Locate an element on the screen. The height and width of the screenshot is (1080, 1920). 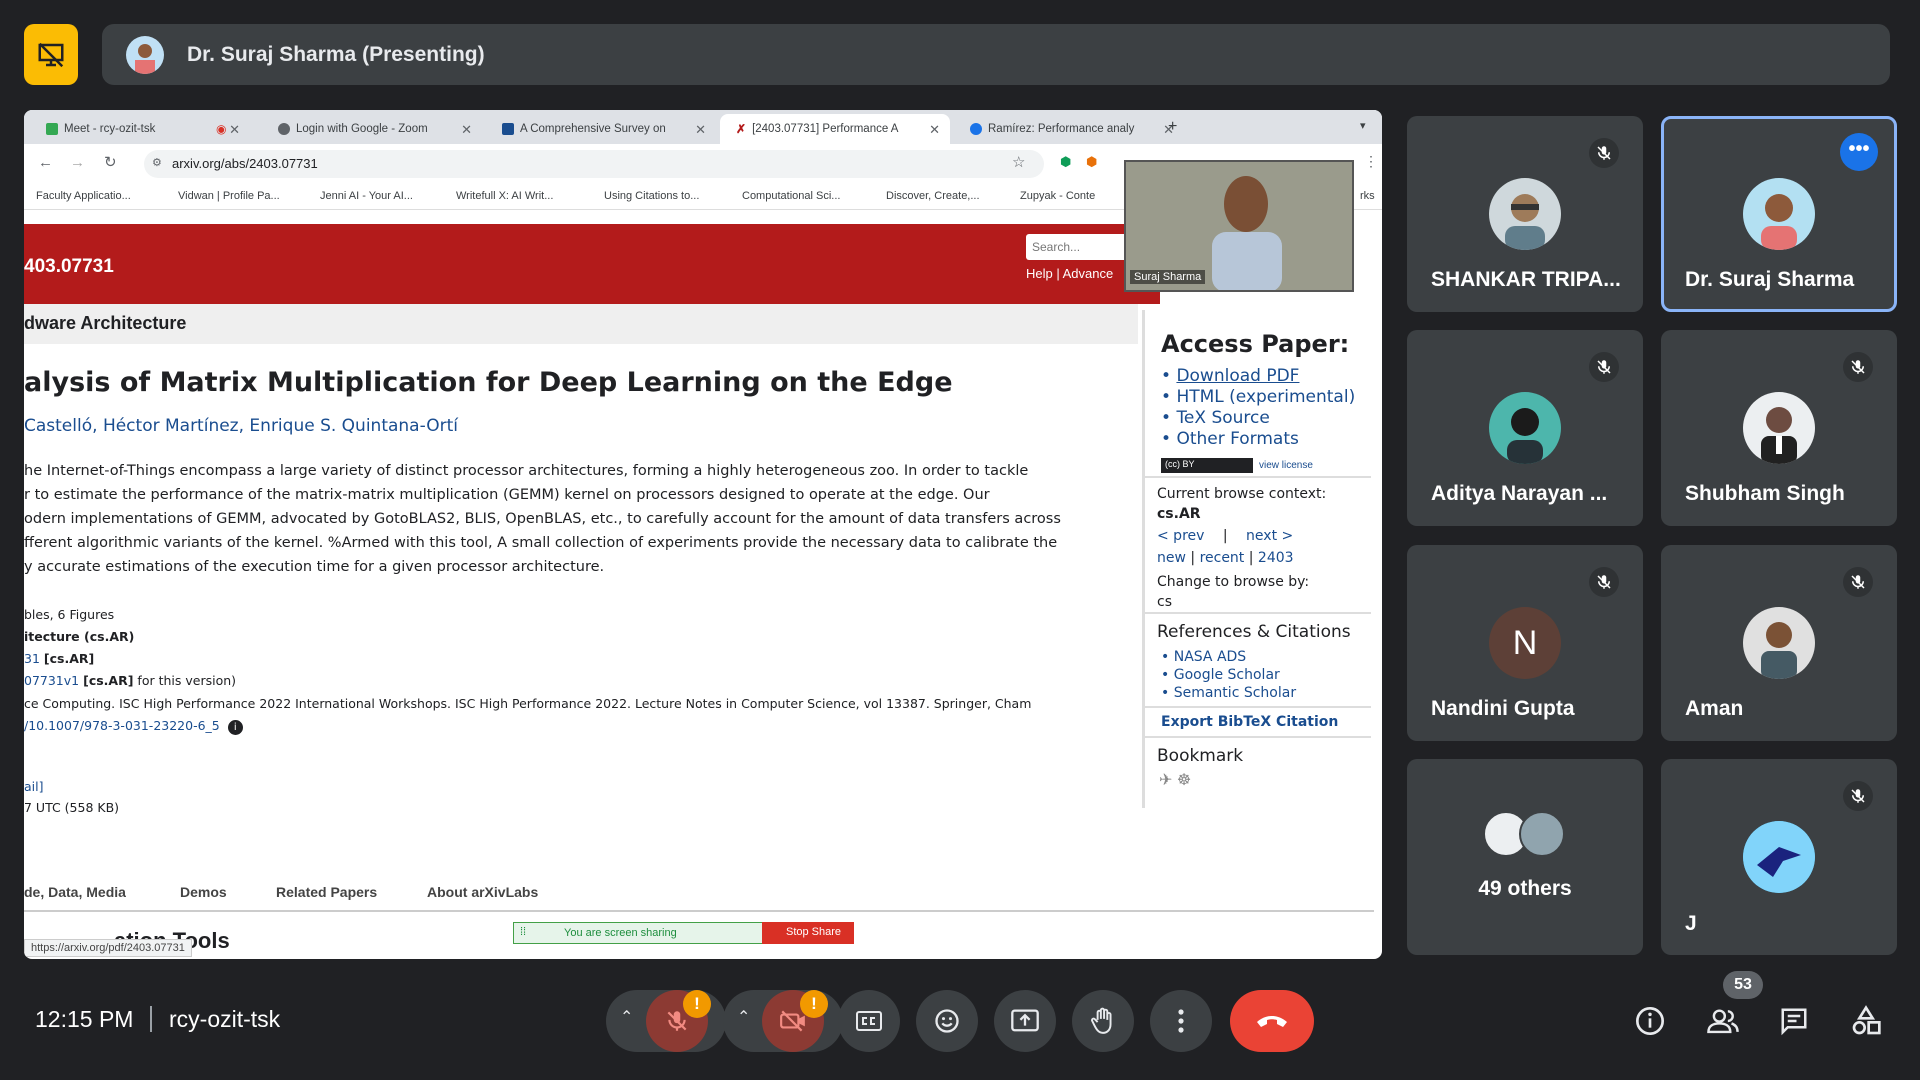
semantic-scholar-link: Semantic Scholar is located at coordinates (1235, 693).